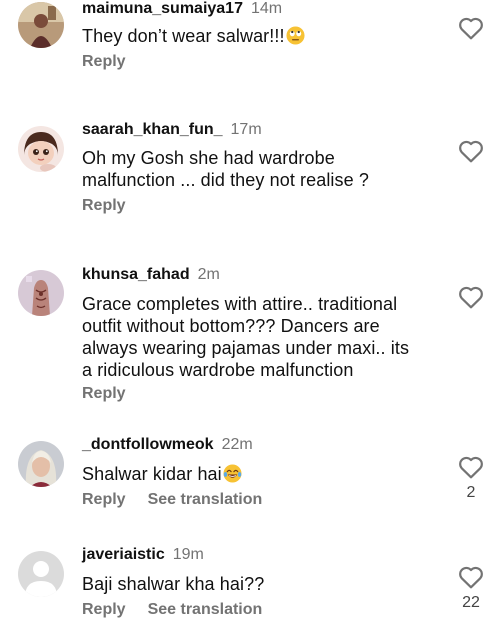  I want to click on like-count: 22, so click(471, 602).